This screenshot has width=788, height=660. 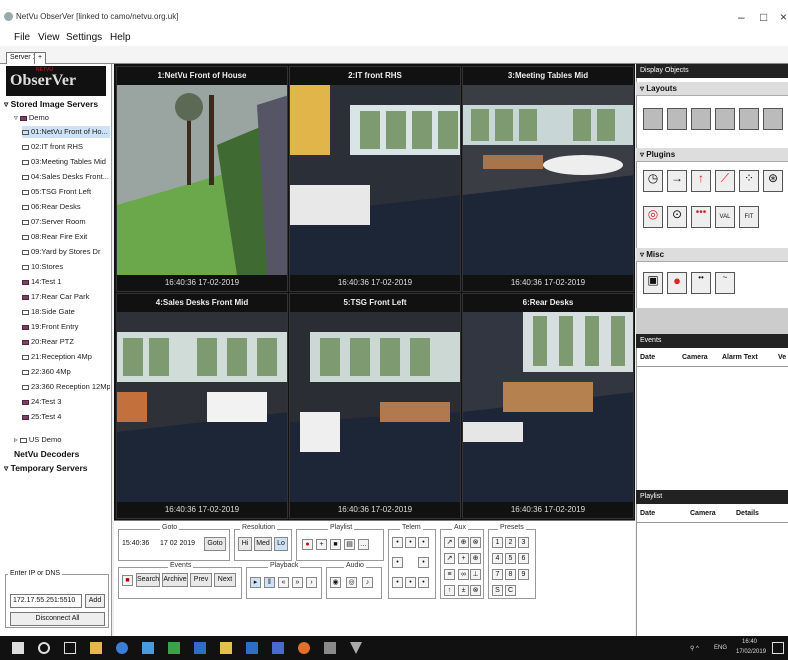 I want to click on layout-3x2-icon, so click(x=701, y=119).